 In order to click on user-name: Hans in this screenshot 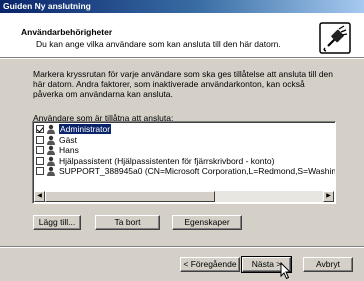, I will do `click(69, 150)`.